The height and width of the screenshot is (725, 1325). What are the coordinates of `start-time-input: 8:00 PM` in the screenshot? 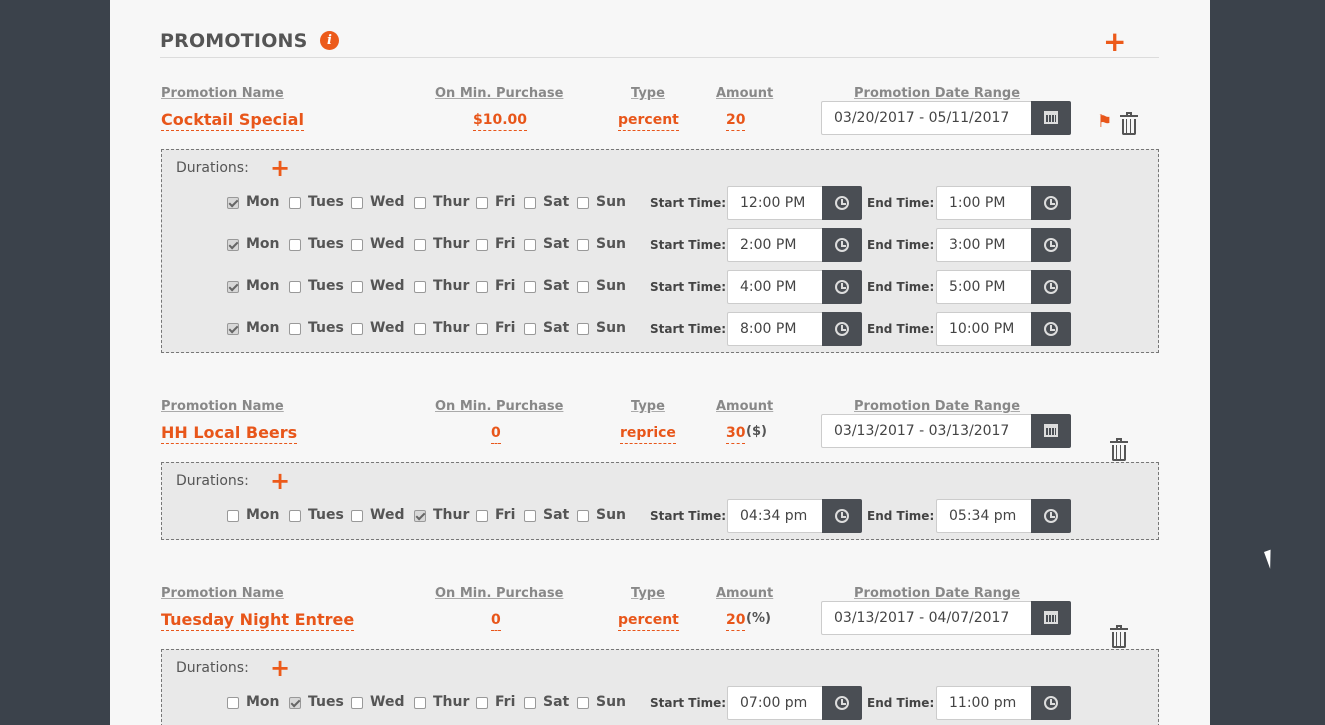 It's located at (775, 329).